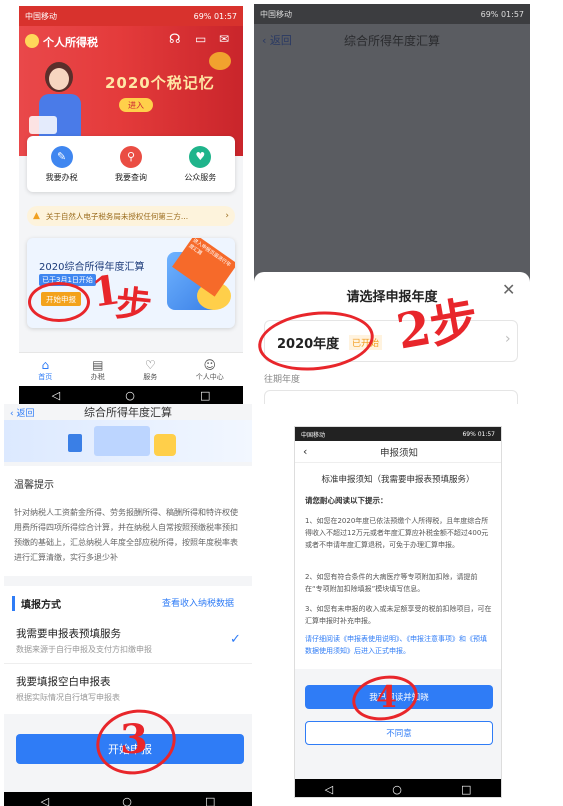 The height and width of the screenshot is (806, 563). I want to click on headset-icon: ☊, so click(175, 39).